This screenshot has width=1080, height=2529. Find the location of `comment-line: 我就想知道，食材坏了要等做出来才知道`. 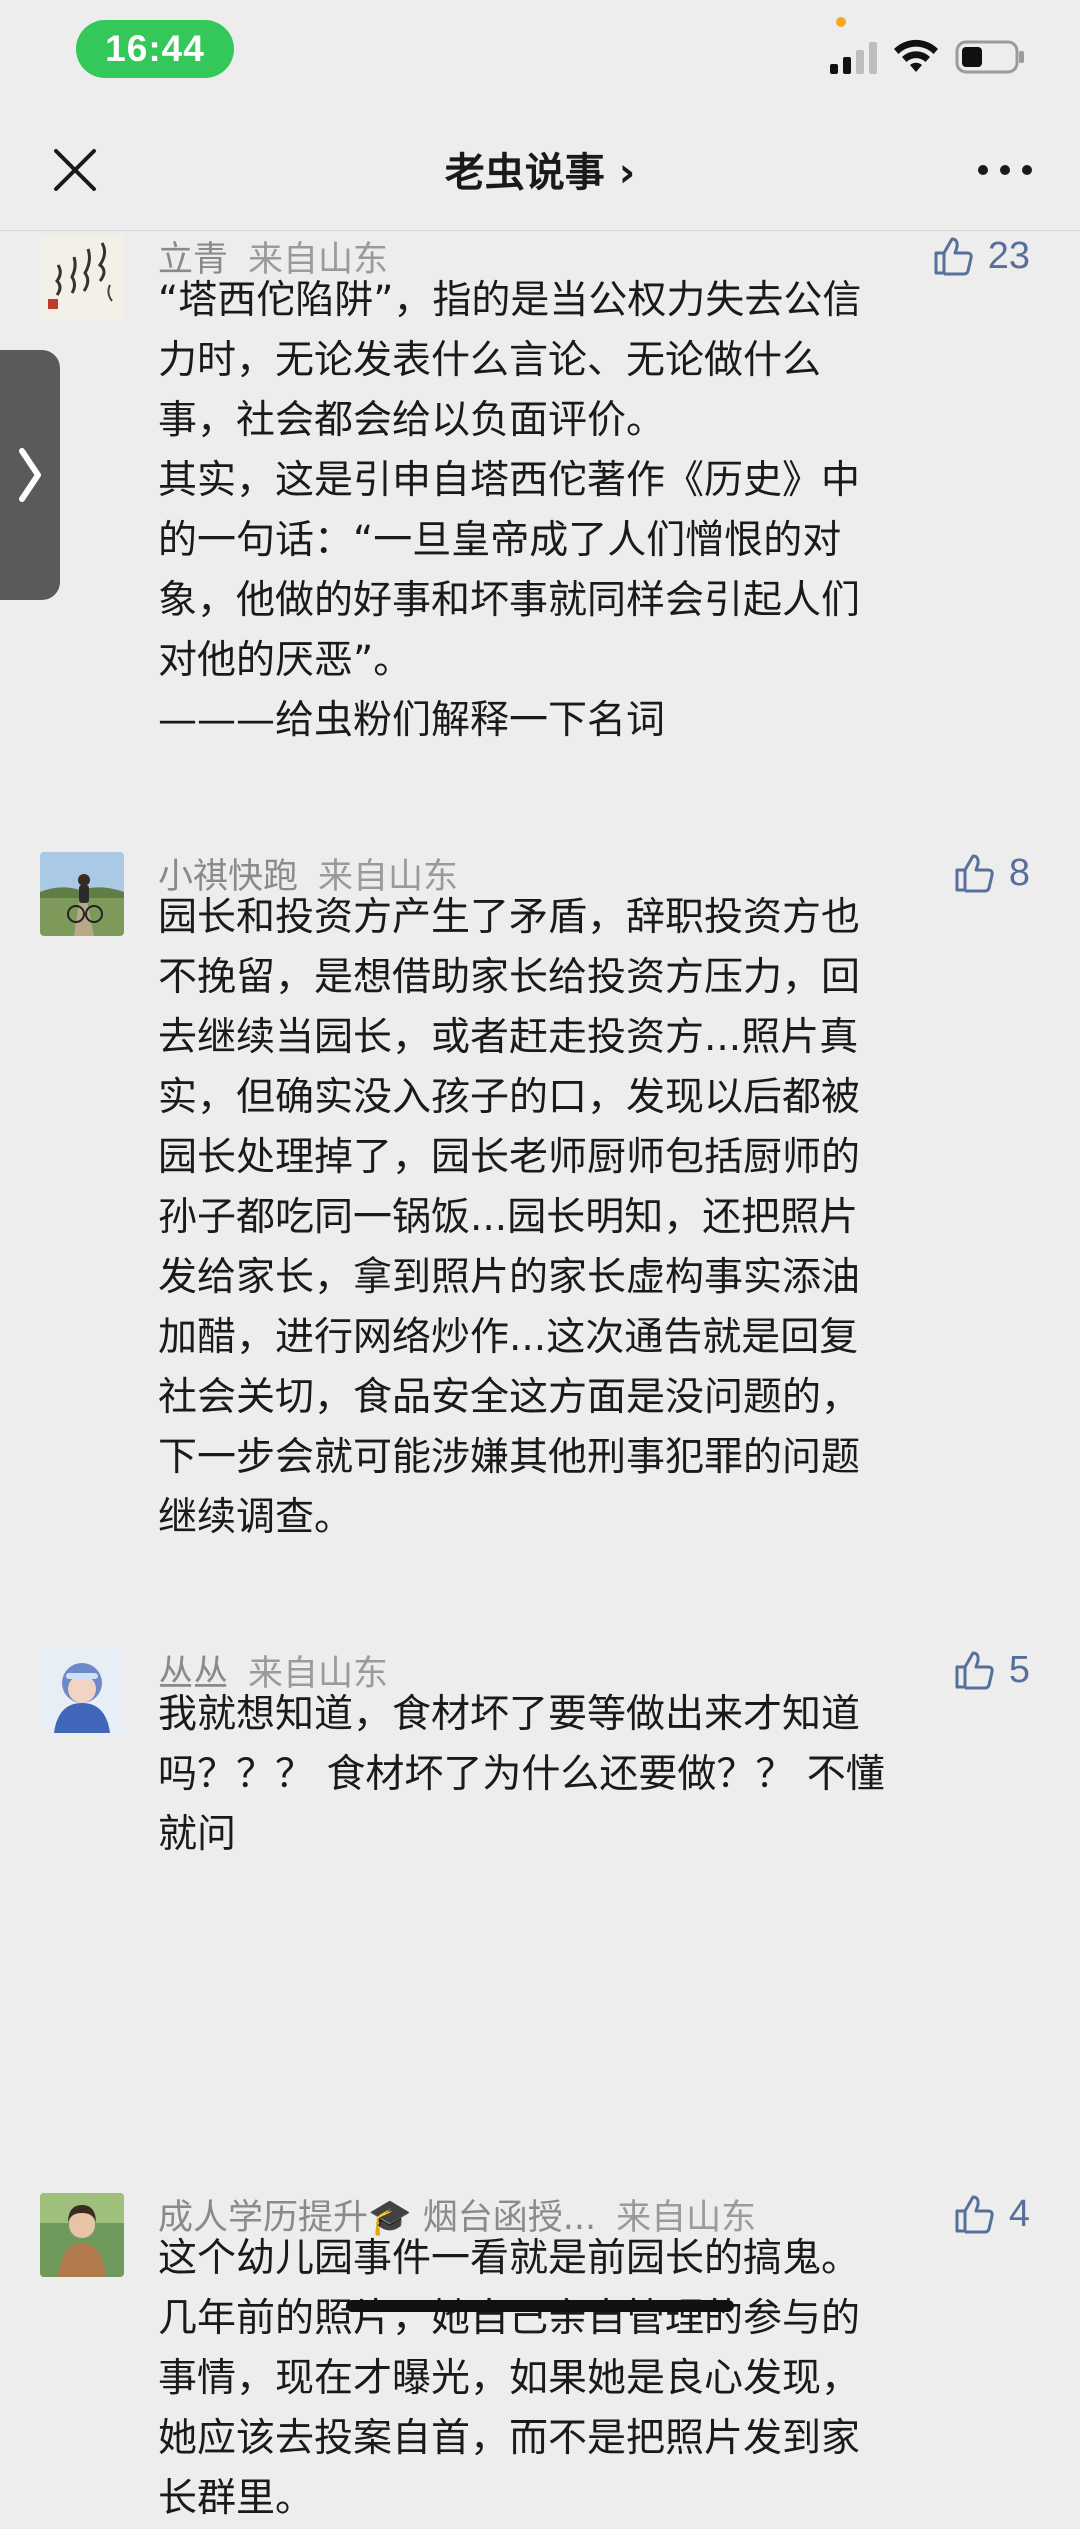

comment-line: 我就想知道，食材坏了要等做出来才知道 is located at coordinates (509, 1714).